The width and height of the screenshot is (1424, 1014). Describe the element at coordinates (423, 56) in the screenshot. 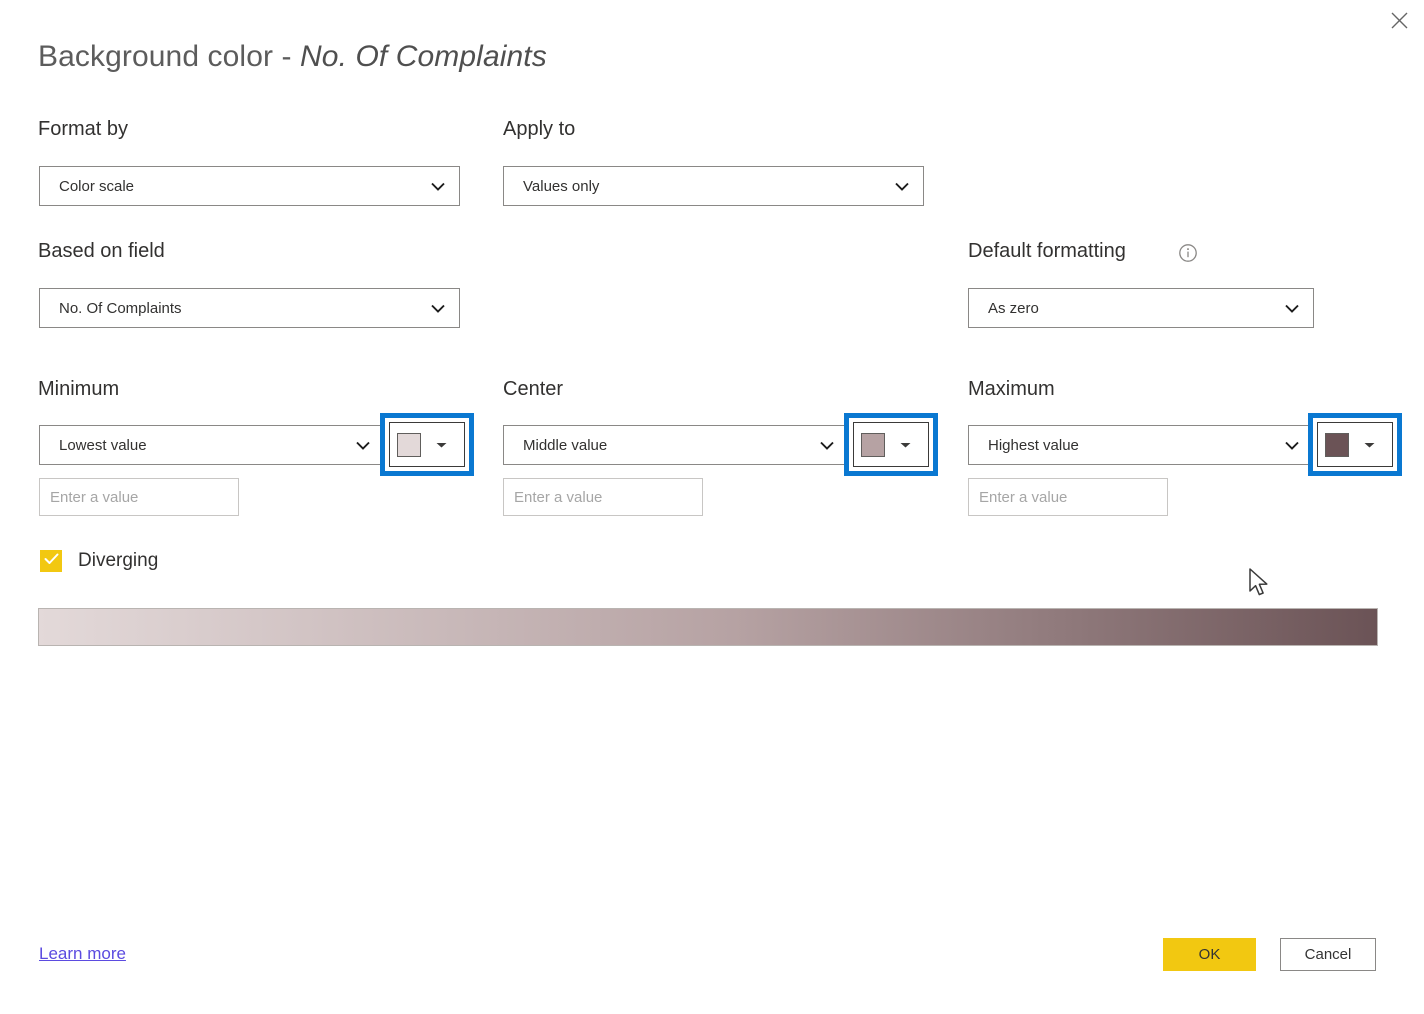

I see `dialog-title-field: No. Of Complaints` at that location.